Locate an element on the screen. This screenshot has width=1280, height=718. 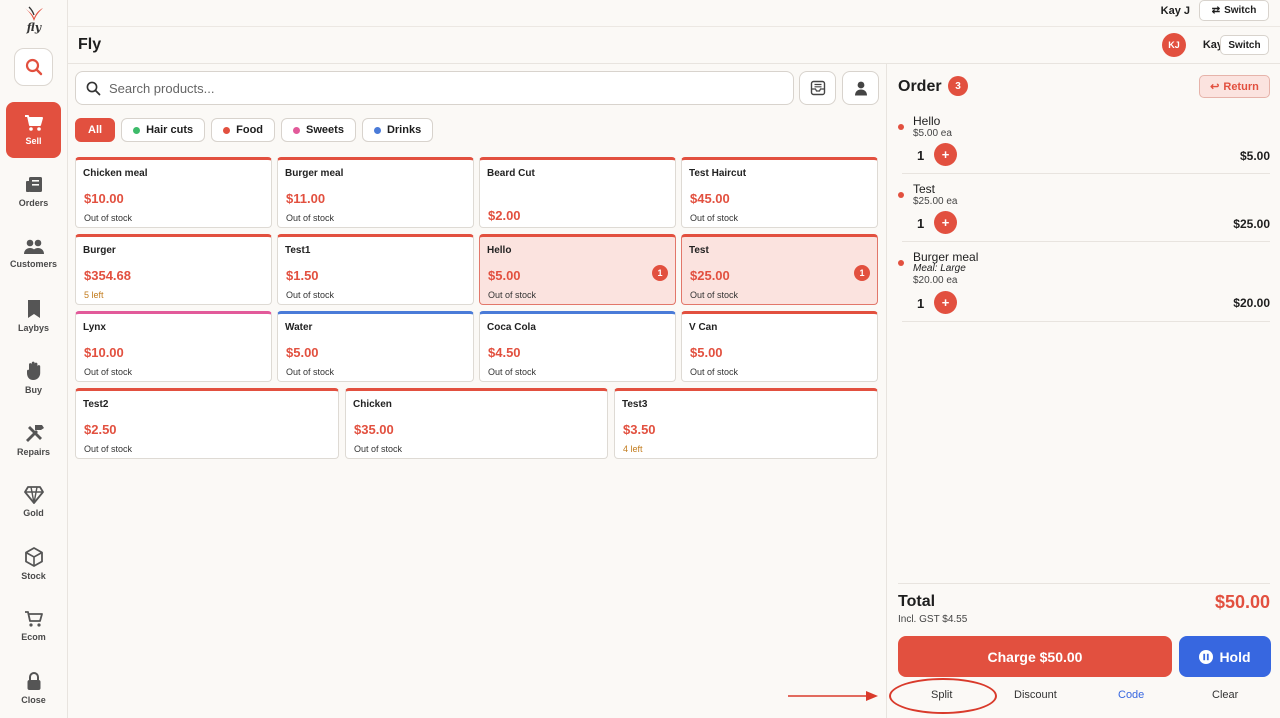
sidebar-item-customers: Customers is located at coordinates (33, 254).